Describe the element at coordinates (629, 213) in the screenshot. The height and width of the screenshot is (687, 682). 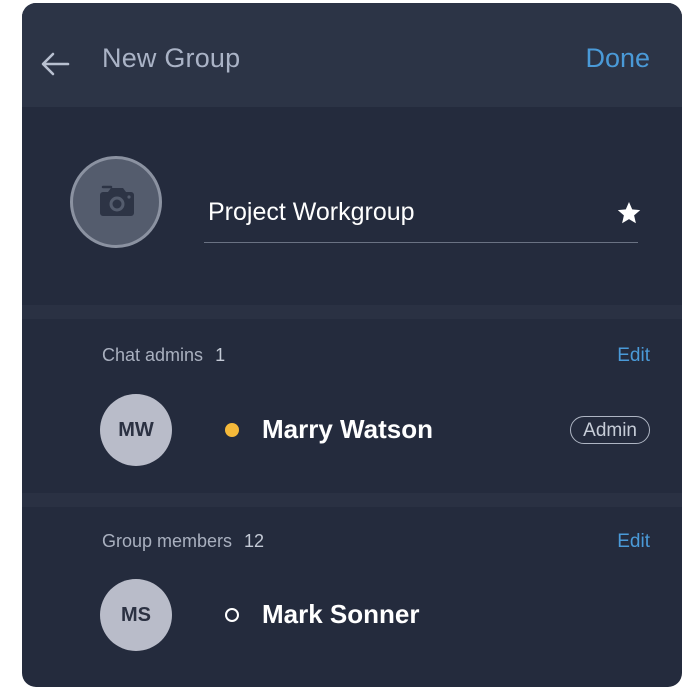
I see `star-icon` at that location.